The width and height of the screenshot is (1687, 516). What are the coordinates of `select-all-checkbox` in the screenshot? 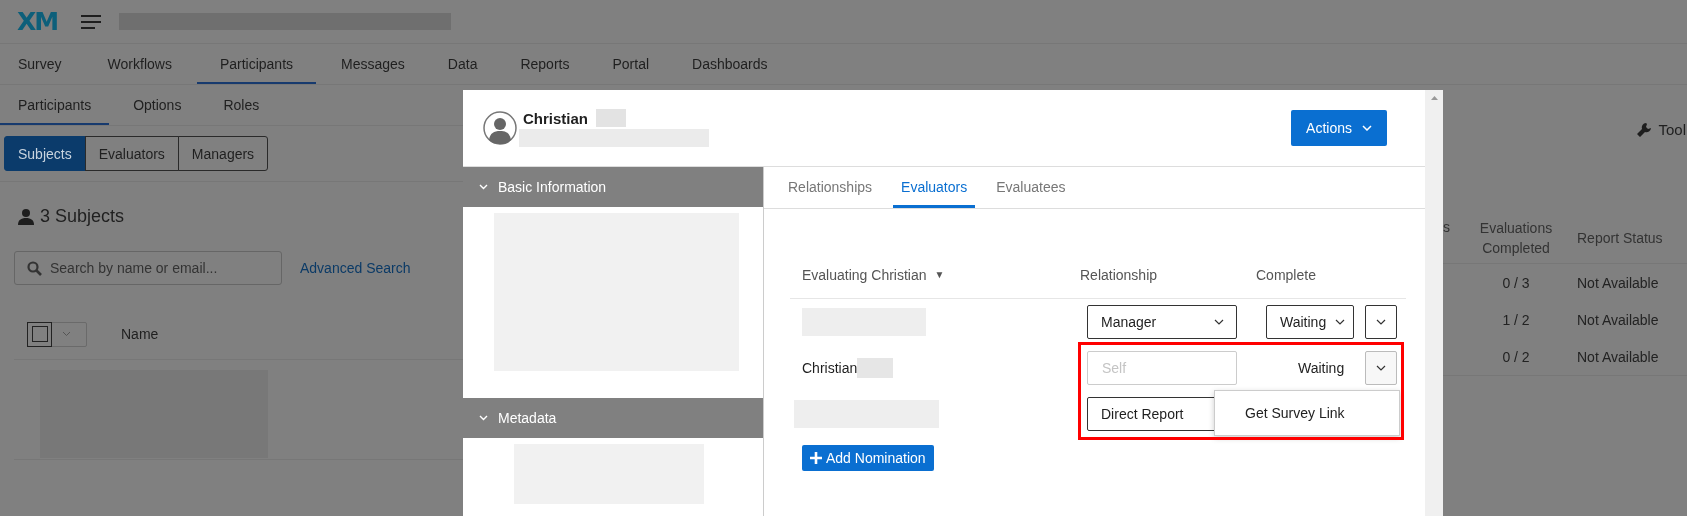 It's located at (57, 334).